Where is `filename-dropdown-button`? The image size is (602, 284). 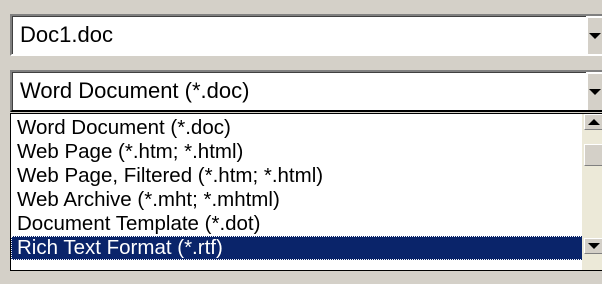
filename-dropdown-button is located at coordinates (594, 35).